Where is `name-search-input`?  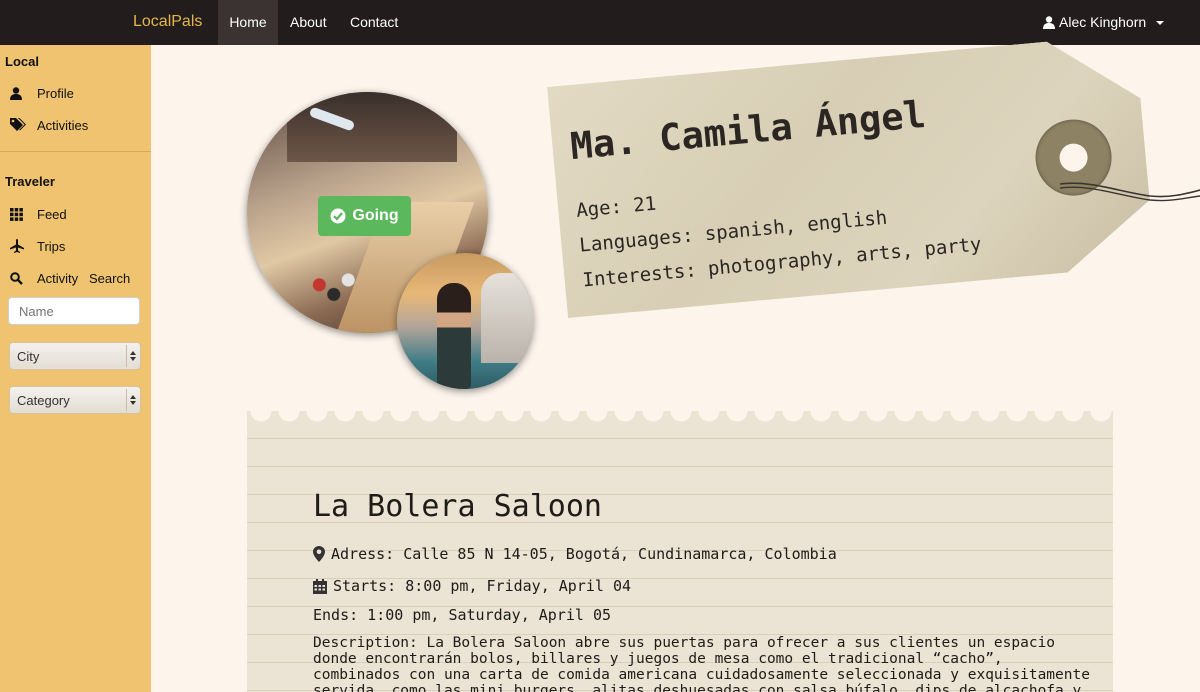
name-search-input is located at coordinates (74, 311).